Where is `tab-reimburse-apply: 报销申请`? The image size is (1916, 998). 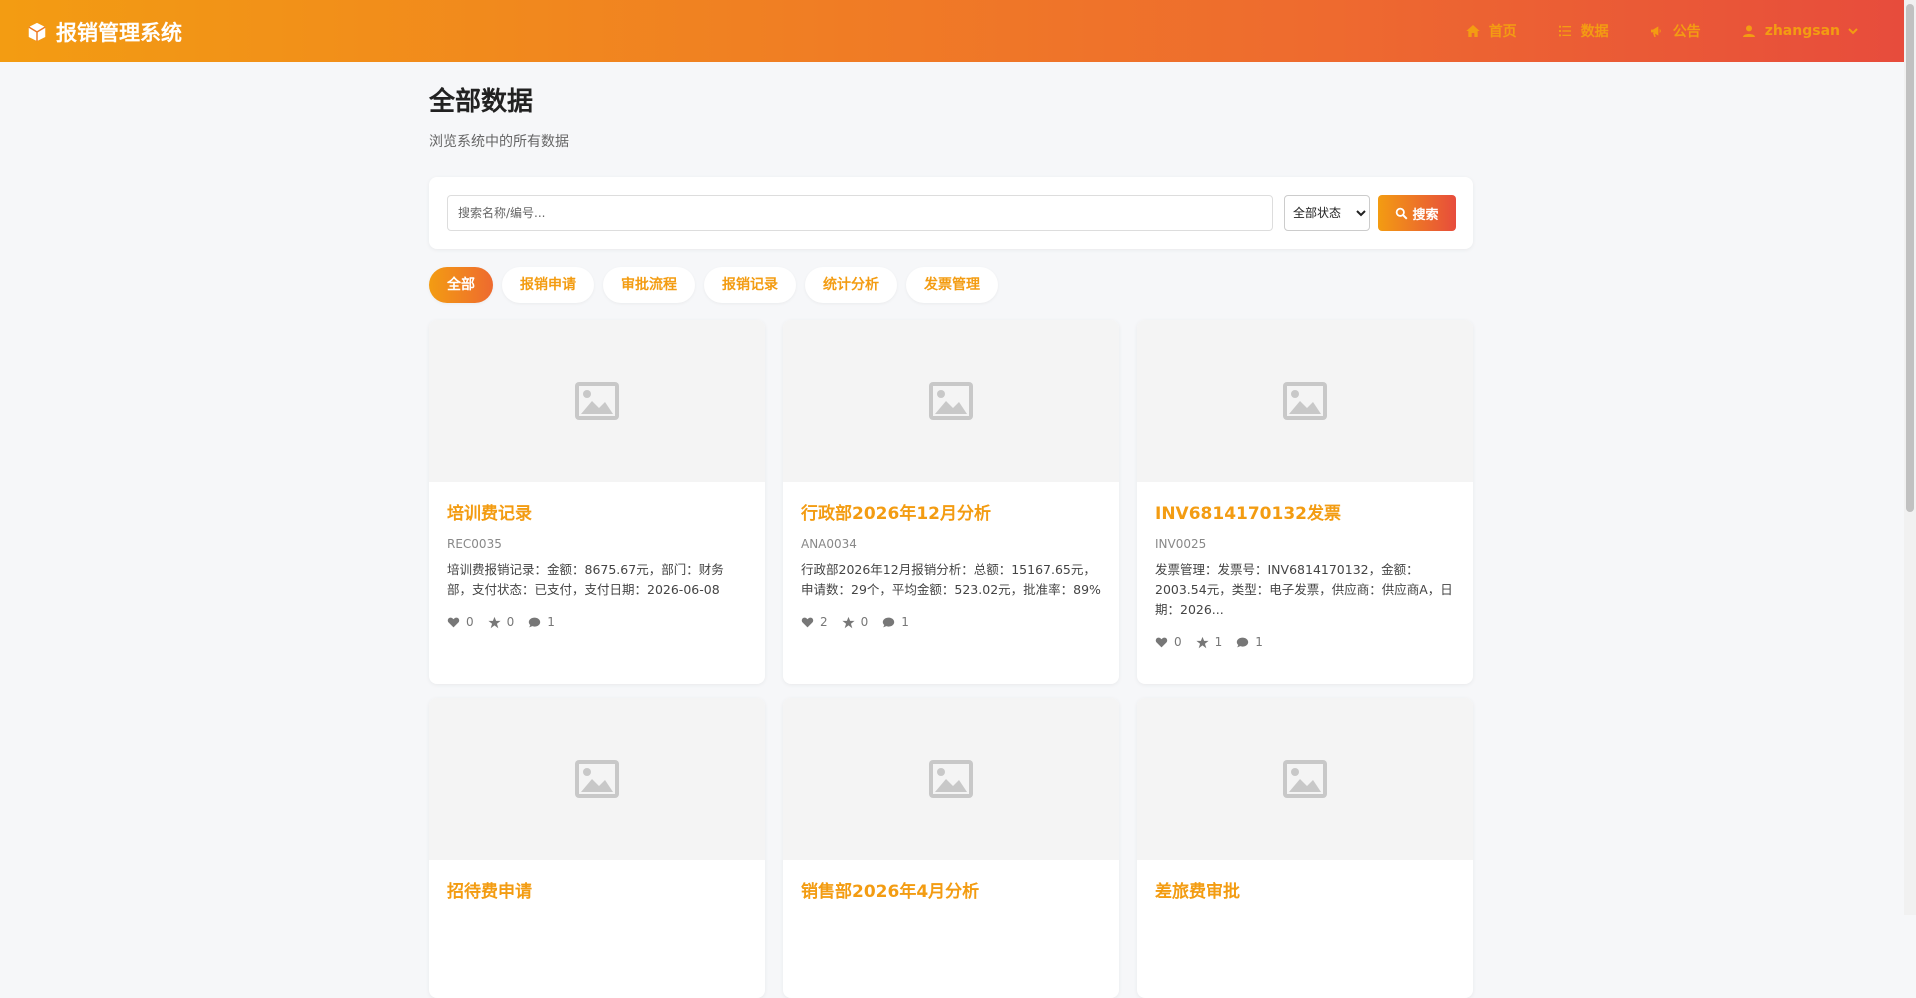 tab-reimburse-apply: 报销申请 is located at coordinates (548, 285).